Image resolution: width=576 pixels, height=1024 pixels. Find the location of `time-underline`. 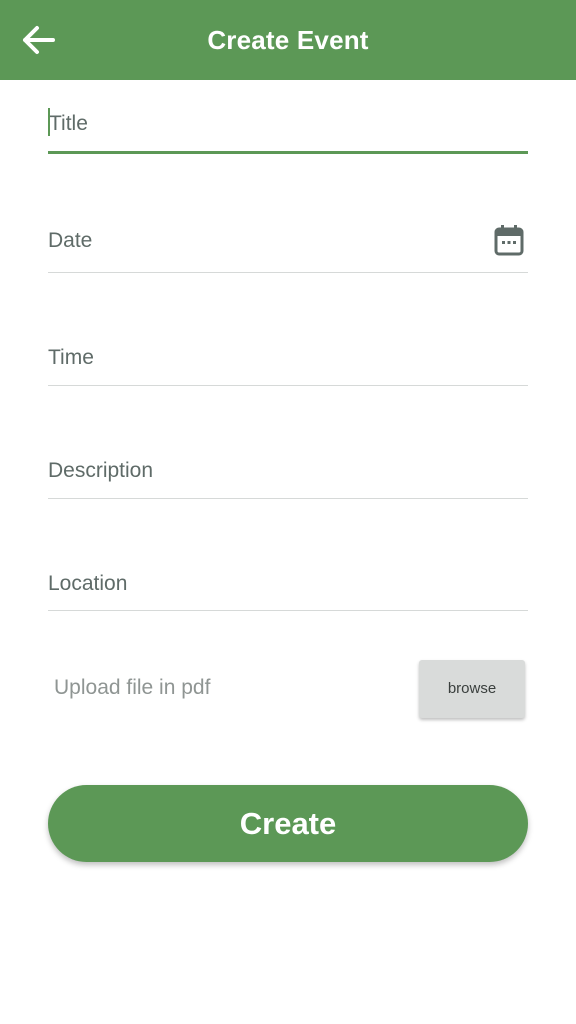

time-underline is located at coordinates (288, 385).